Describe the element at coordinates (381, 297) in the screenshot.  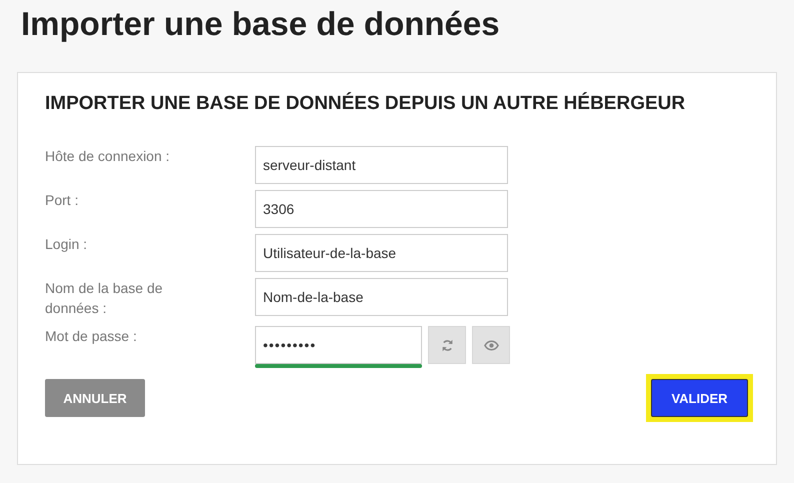
I see `input-field: Nom-de-la-base` at that location.